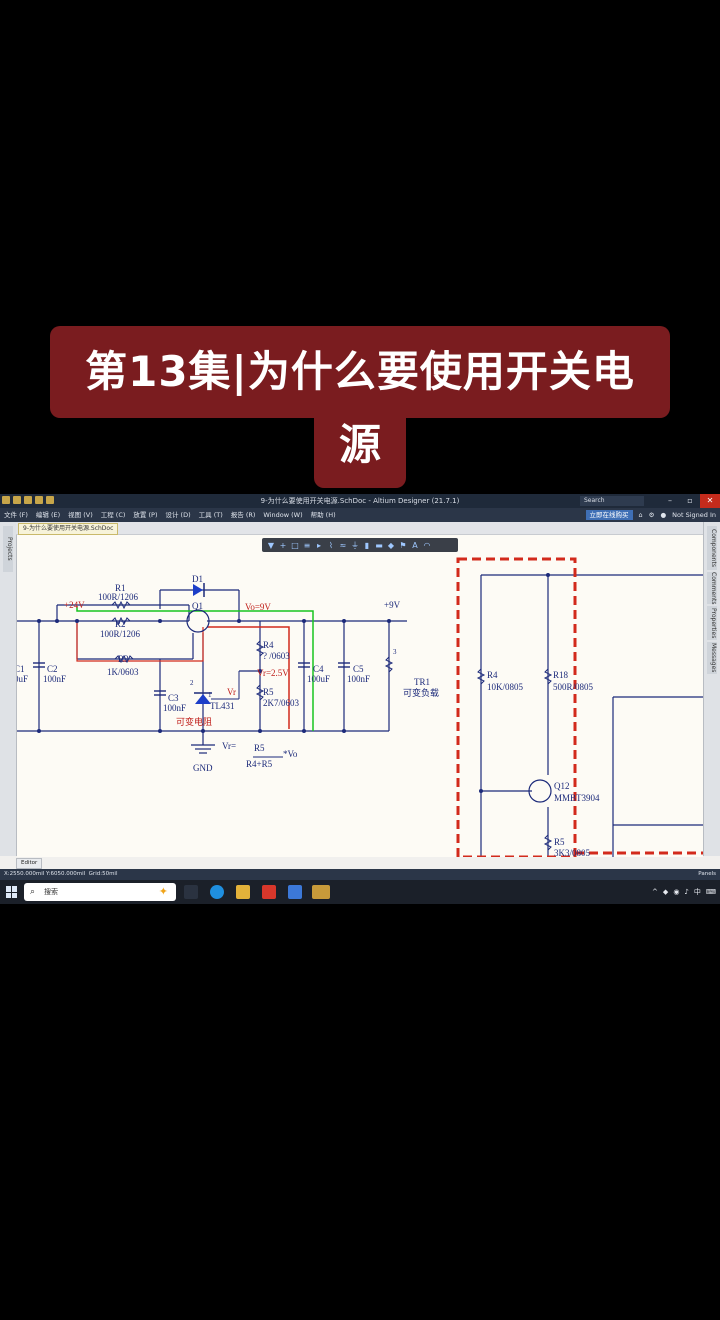 The width and height of the screenshot is (720, 1320). What do you see at coordinates (217, 892) in the screenshot?
I see `edge-browser-icon` at bounding box center [217, 892].